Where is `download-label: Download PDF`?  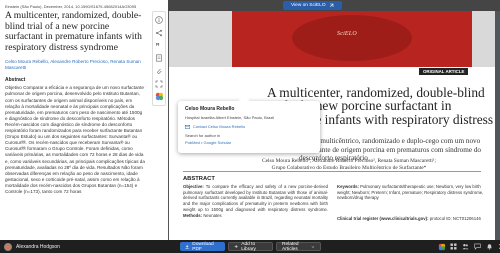
download-label: Download PDF is located at coordinates (203, 246).